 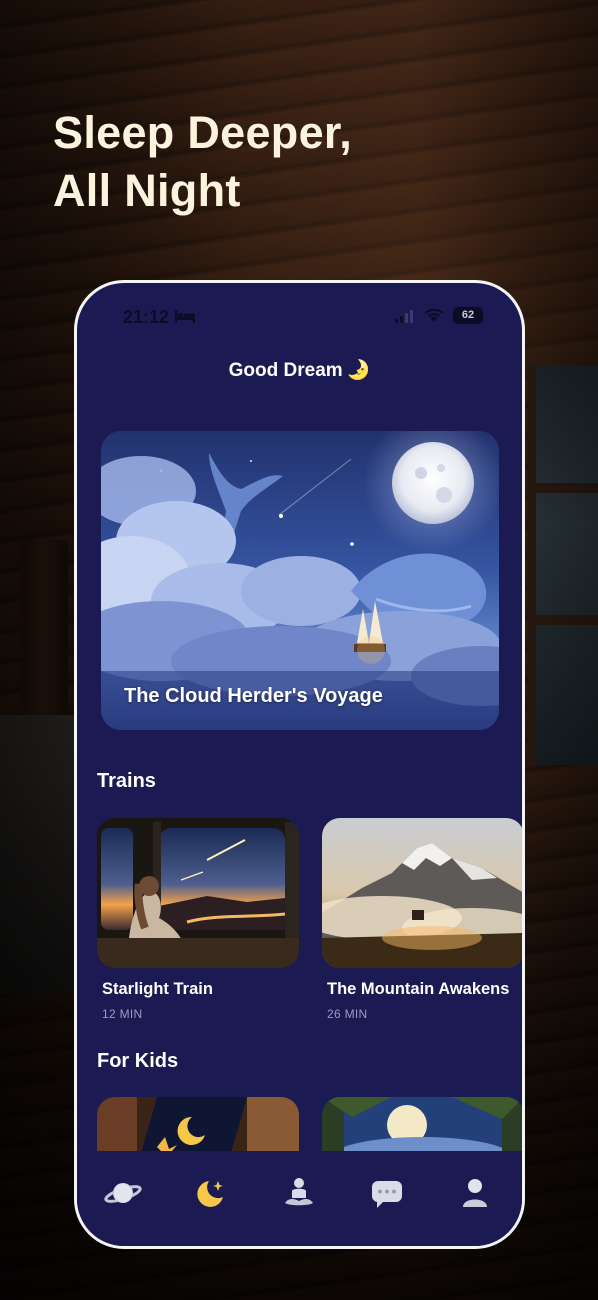 I want to click on battery-indicator: 62, so click(x=468, y=315).